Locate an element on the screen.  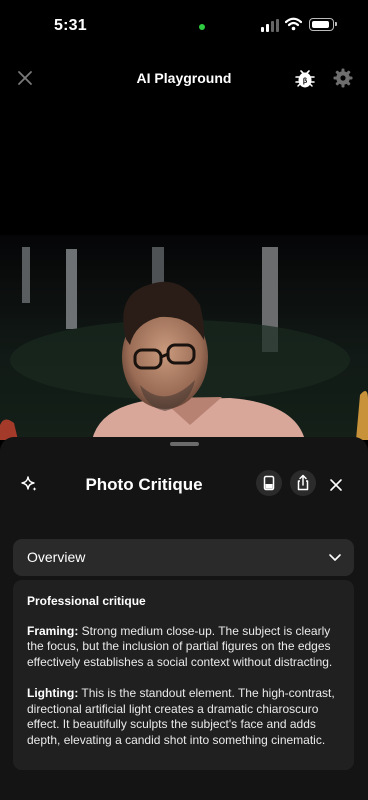
share-icon is located at coordinates (303, 482).